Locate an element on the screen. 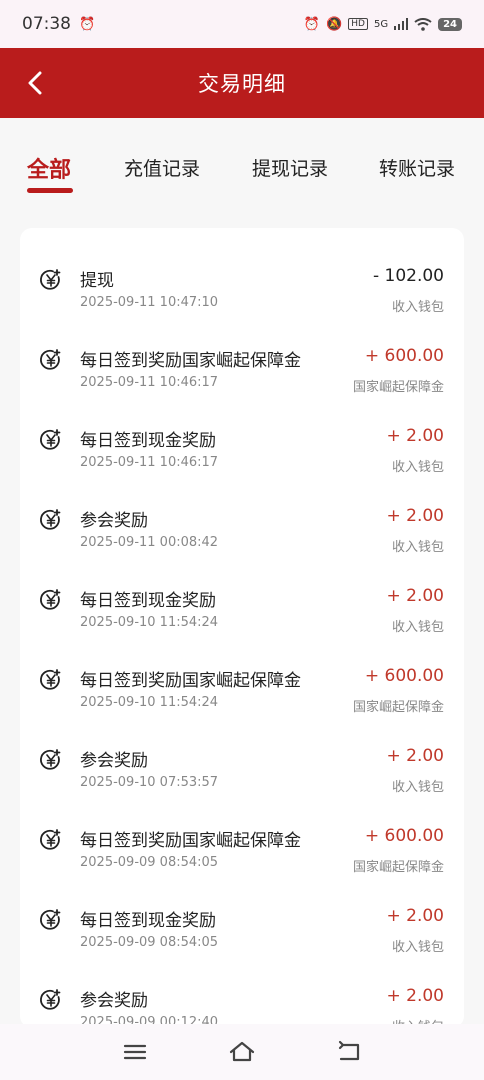 This screenshot has width=484, height=1080. tab-withdraw: 提现记录 is located at coordinates (290, 167).